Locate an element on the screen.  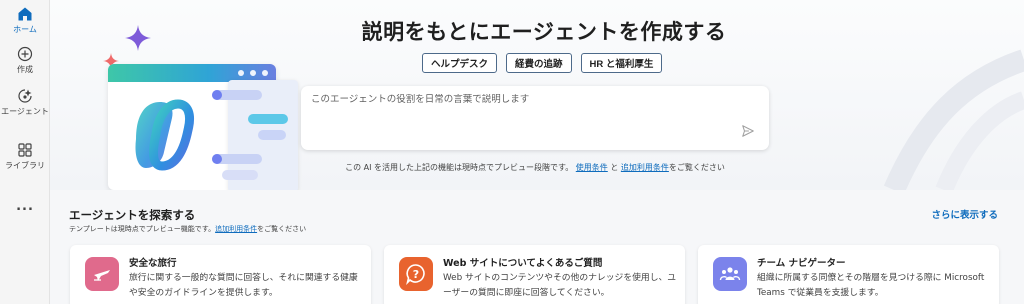
rail-item-library: ライブラリ is located at coordinates (25, 156).